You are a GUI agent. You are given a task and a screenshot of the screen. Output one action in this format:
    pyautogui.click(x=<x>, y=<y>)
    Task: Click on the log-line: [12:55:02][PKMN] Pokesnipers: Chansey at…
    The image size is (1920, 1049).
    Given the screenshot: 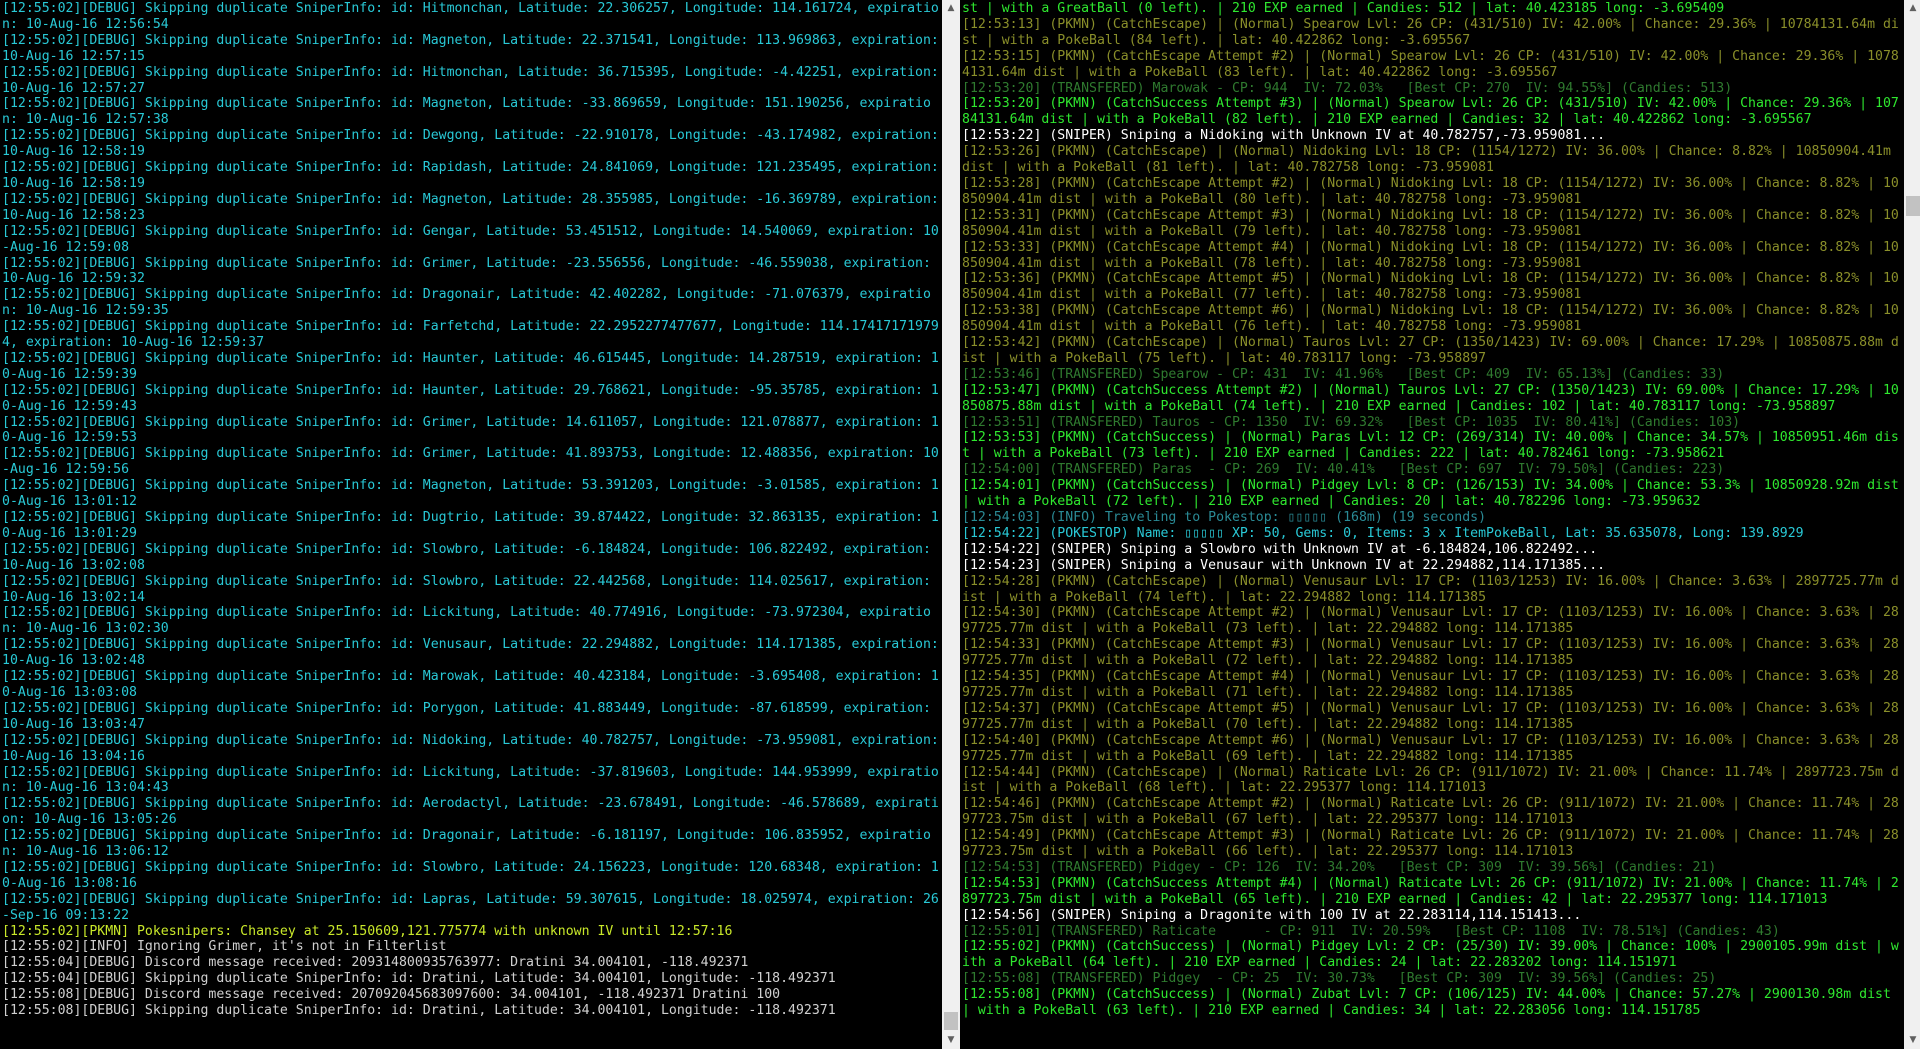 What is the action you would take?
    pyautogui.click(x=367, y=931)
    